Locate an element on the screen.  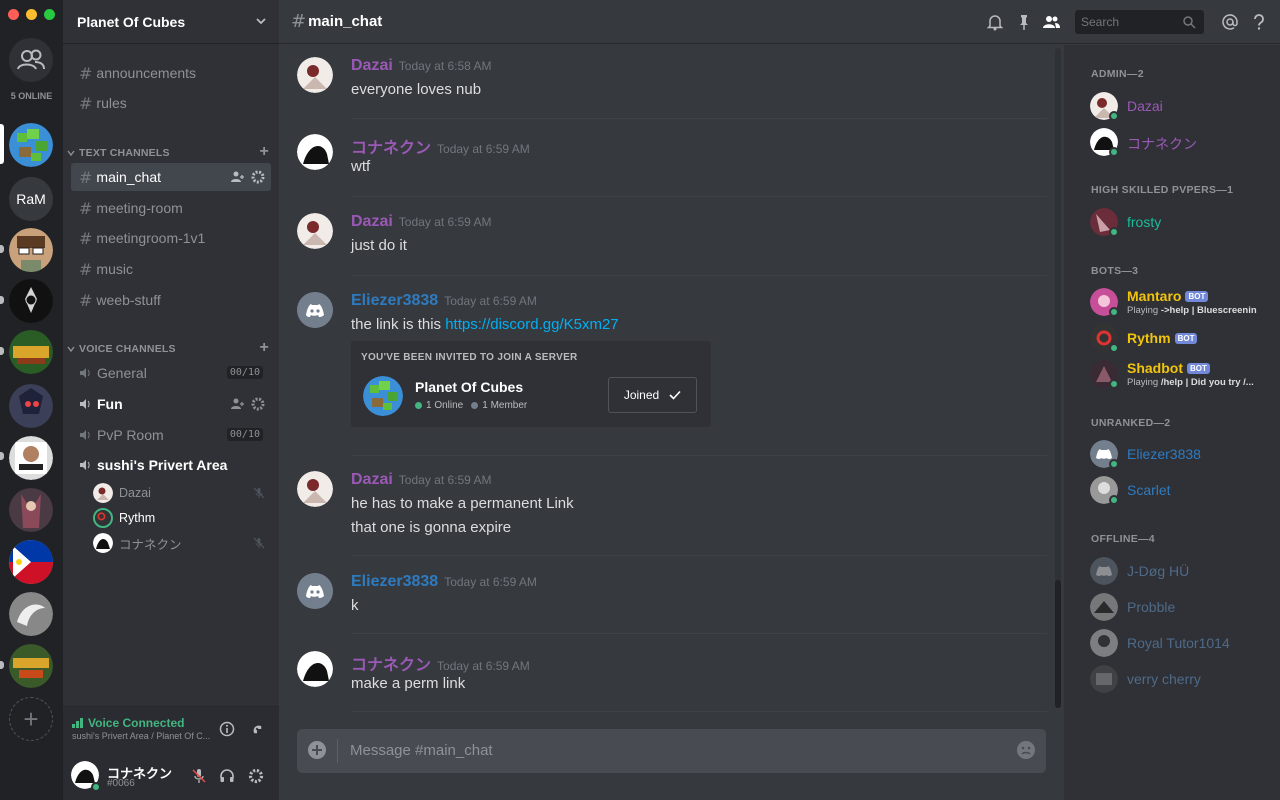
category-voice-channels: VOICE CHANNELS + is located at coordinates (169, 348).